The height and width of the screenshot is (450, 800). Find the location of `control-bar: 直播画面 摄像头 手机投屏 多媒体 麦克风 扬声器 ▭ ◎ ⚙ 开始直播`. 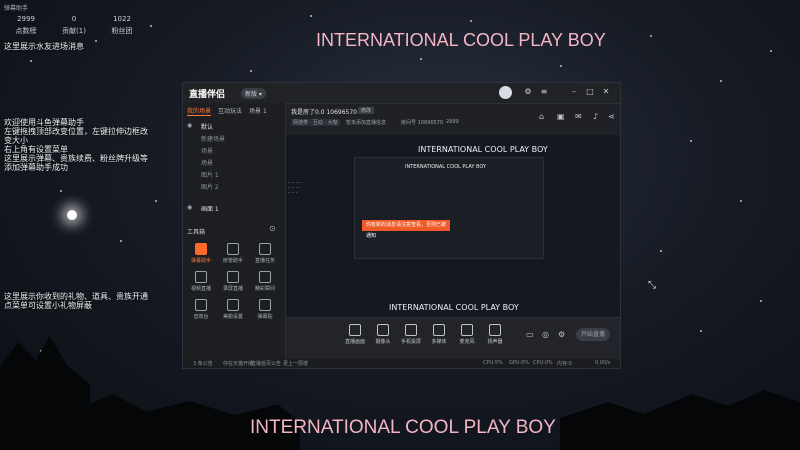

control-bar: 直播画面 摄像头 手机投屏 多媒体 麦克风 扬声器 ▭ ◎ ⚙ 开始直播 is located at coordinates (453, 338).